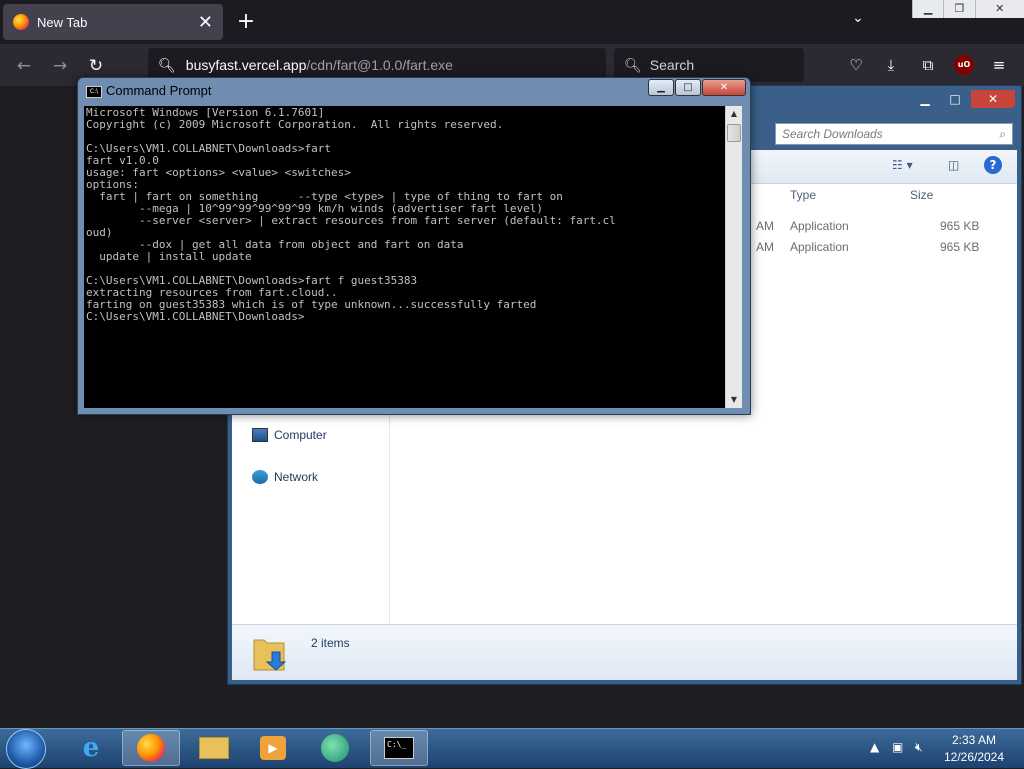 The width and height of the screenshot is (1024, 769). What do you see at coordinates (993, 99) in the screenshot?
I see `explorer-close-button: ✕` at bounding box center [993, 99].